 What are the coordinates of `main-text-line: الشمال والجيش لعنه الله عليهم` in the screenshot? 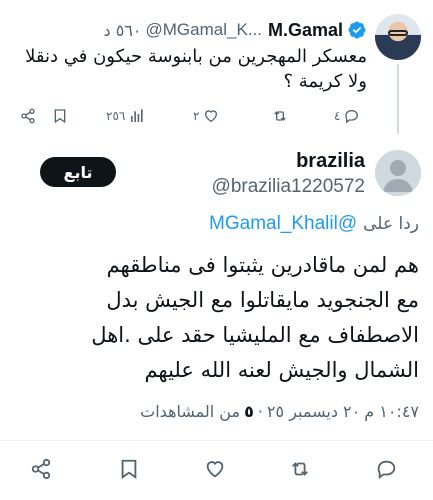 It's located at (281, 370).